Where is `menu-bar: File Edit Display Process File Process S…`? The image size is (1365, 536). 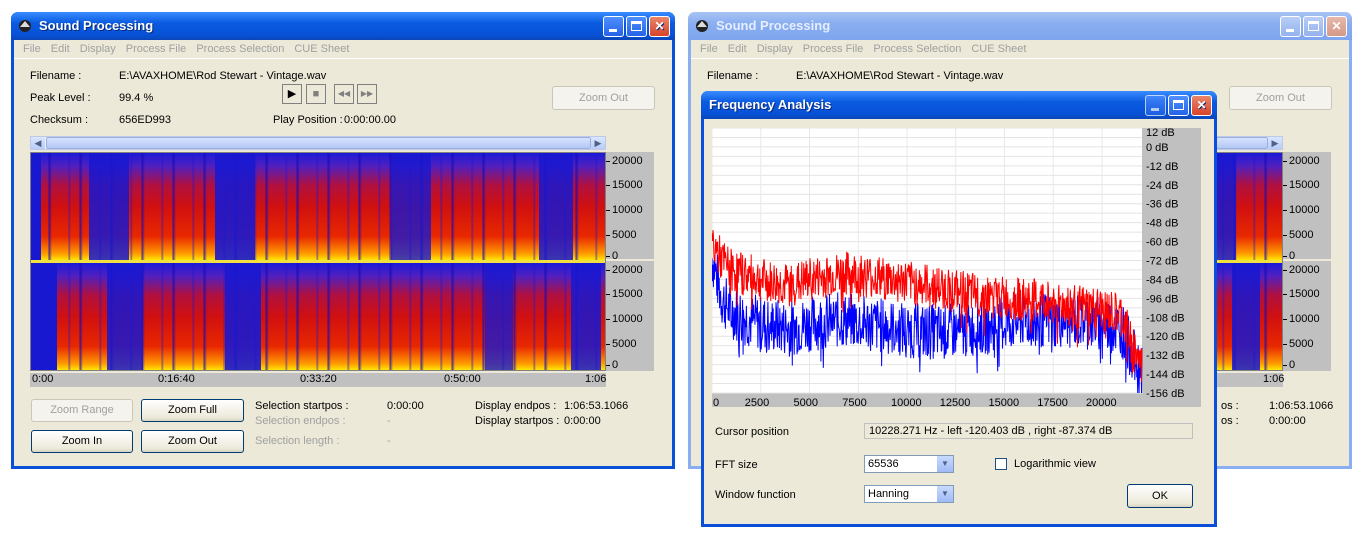 menu-bar: File Edit Display Process File Process S… is located at coordinates (1020, 49).